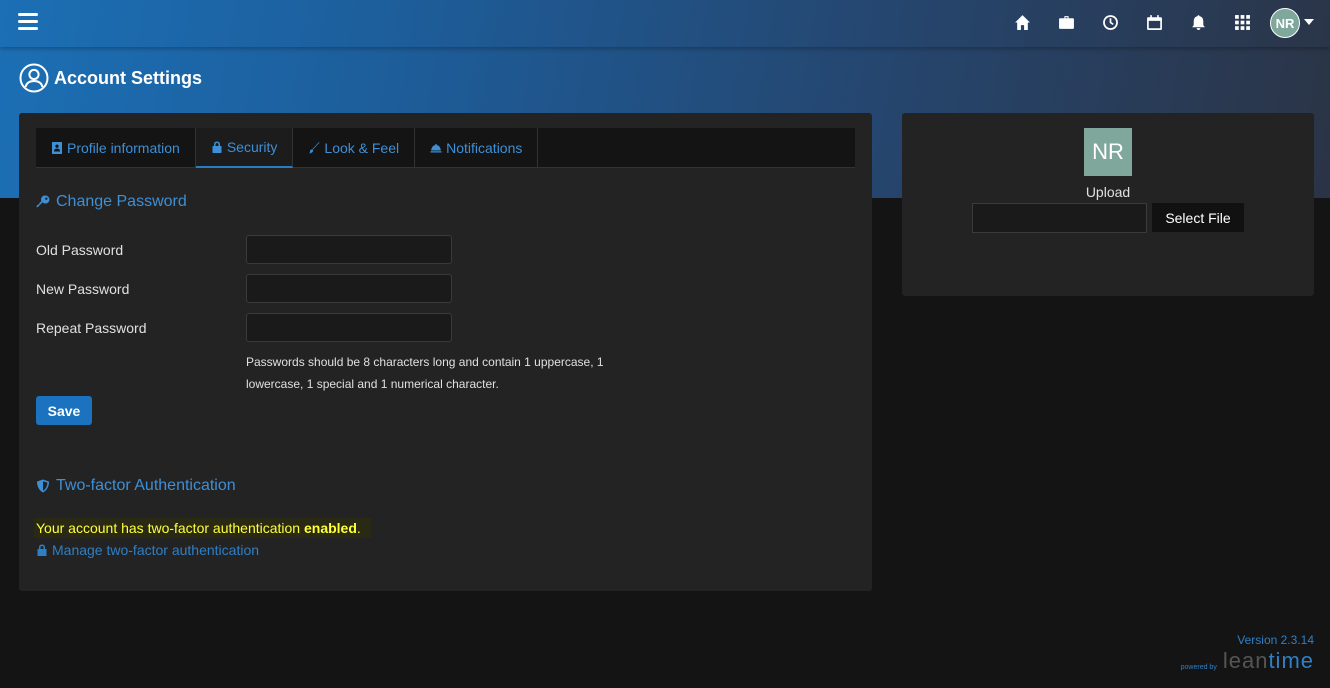 The height and width of the screenshot is (688, 1330). I want to click on change-password-heading: Change Password, so click(111, 202).